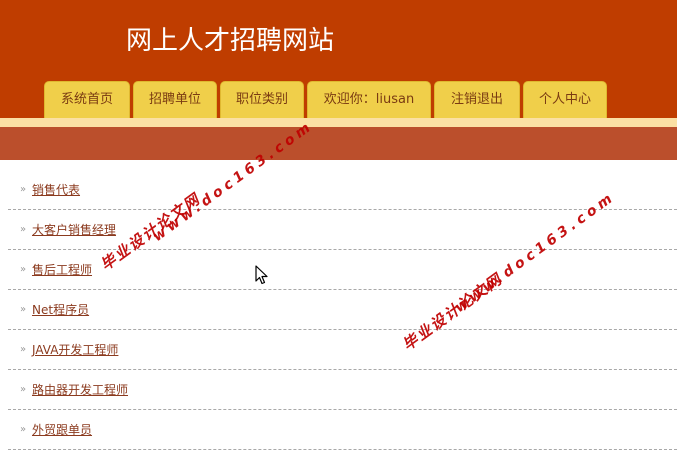 This screenshot has width=677, height=456. I want to click on nav-tab-user-center: 个人中心, so click(565, 99).